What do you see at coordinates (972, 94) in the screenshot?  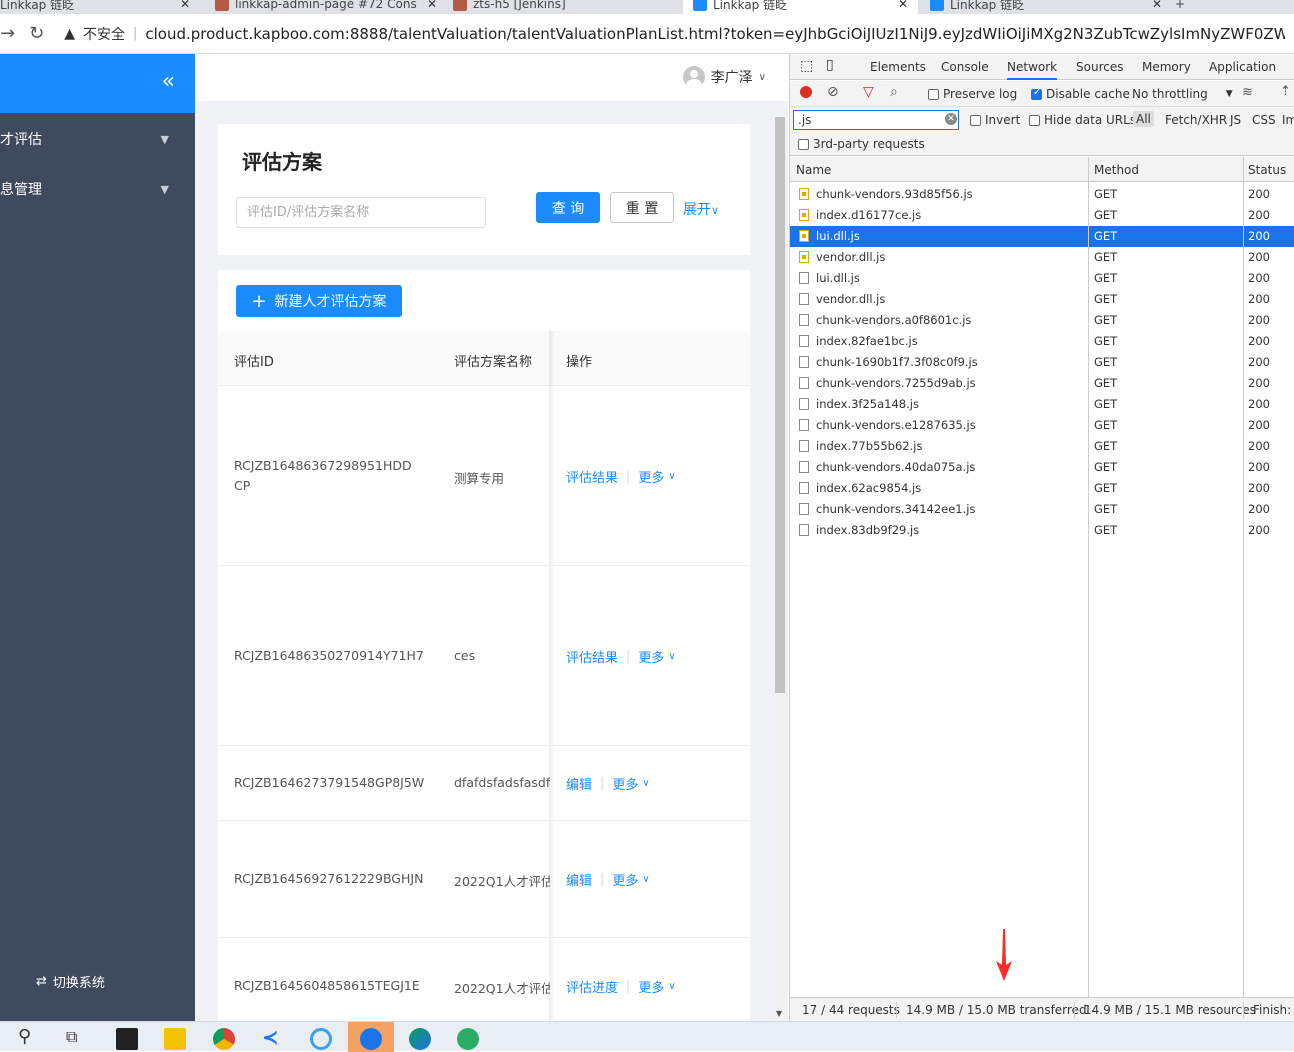 I see `preserve-log-checkbox: Preserve log` at bounding box center [972, 94].